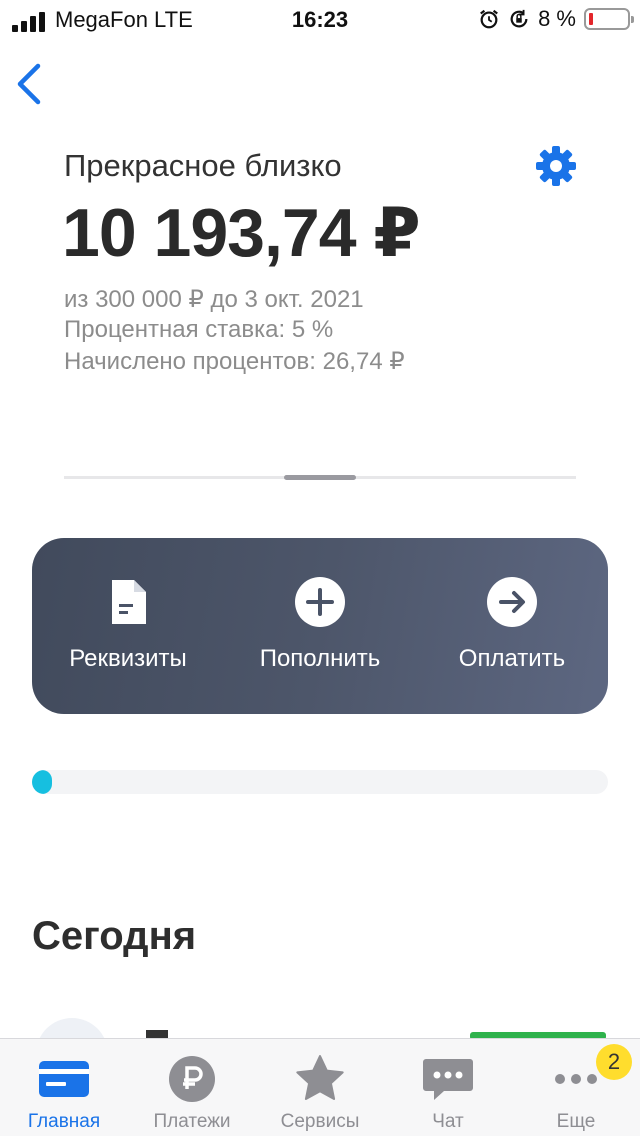 The image size is (640, 1136). I want to click on more-icon, so click(576, 1079).